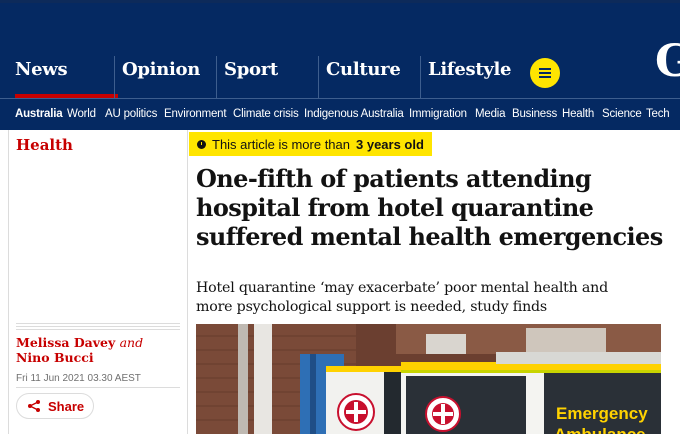 This screenshot has width=680, height=434. I want to click on section-label: Health, so click(44, 145).